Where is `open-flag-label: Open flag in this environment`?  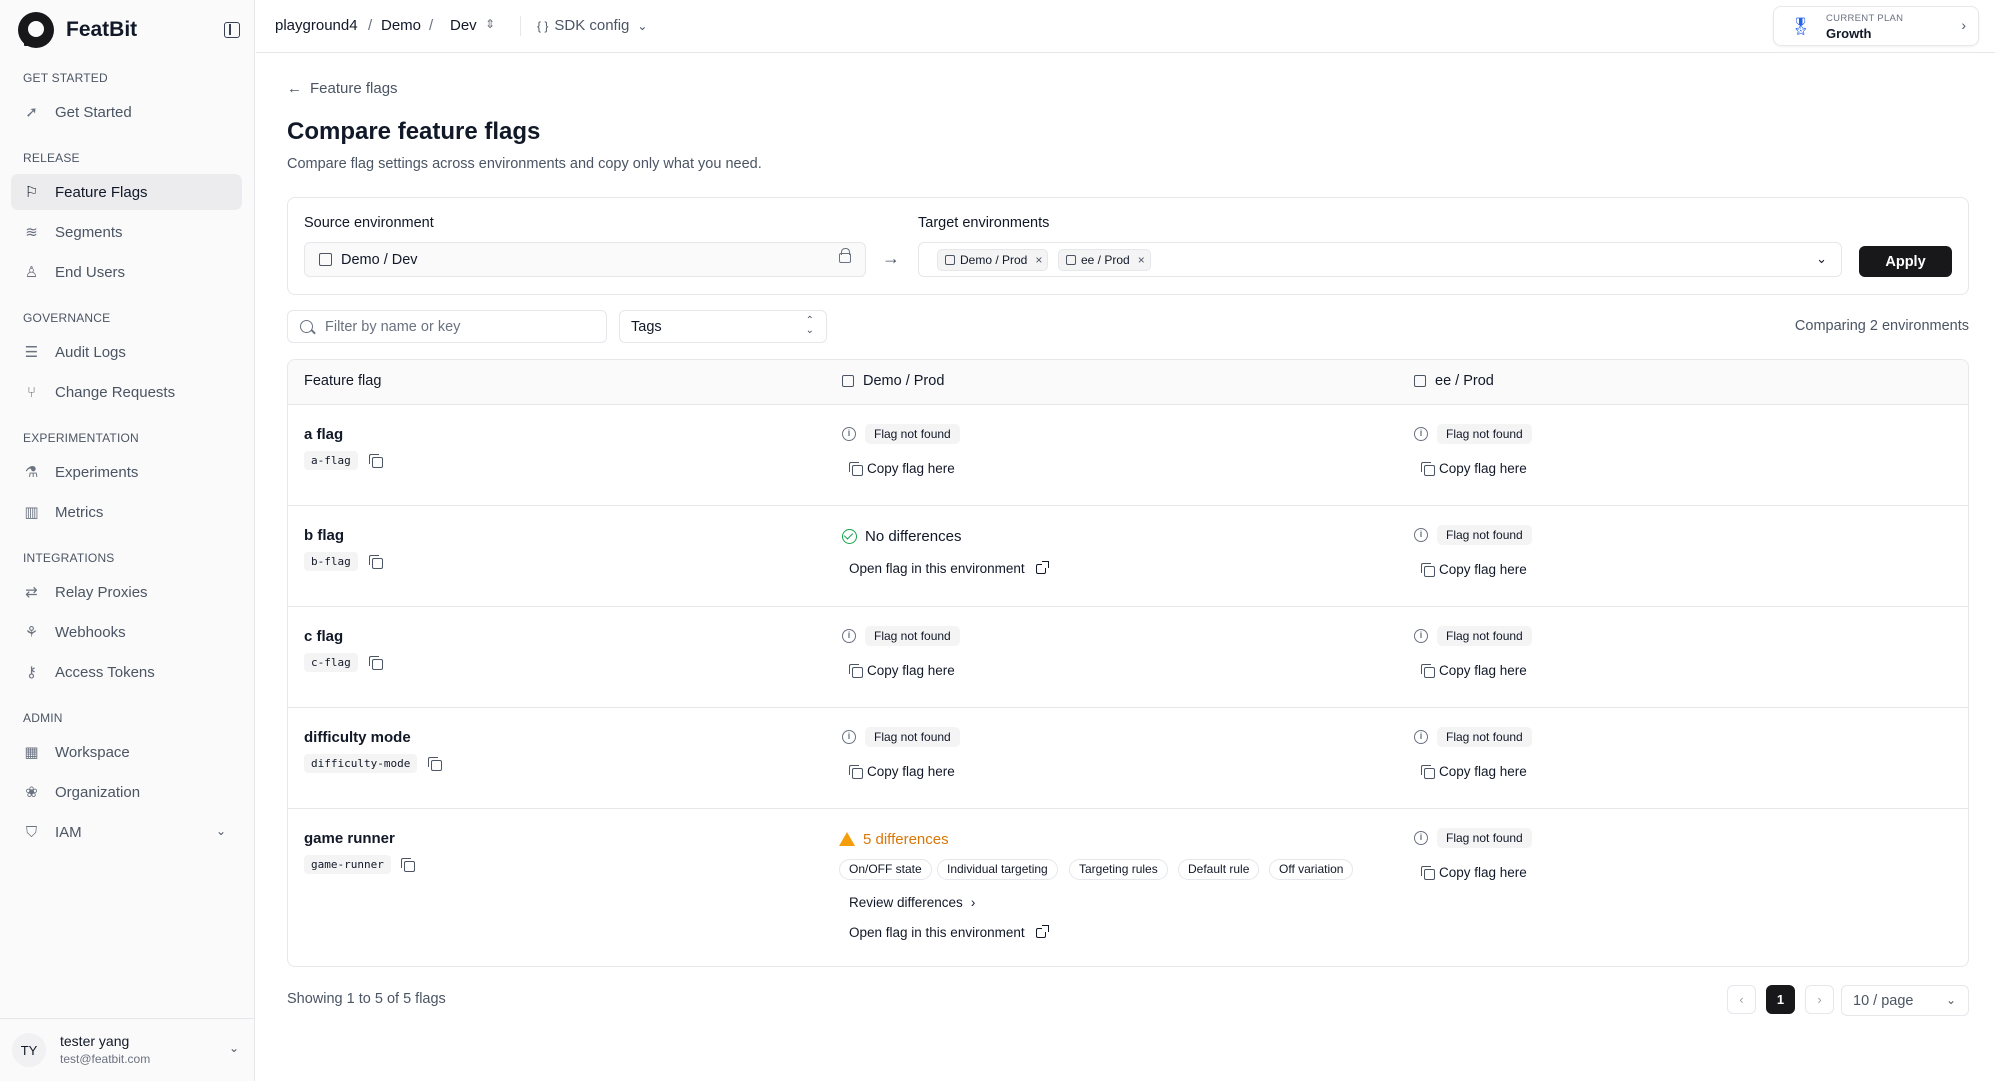 open-flag-label: Open flag in this environment is located at coordinates (937, 568).